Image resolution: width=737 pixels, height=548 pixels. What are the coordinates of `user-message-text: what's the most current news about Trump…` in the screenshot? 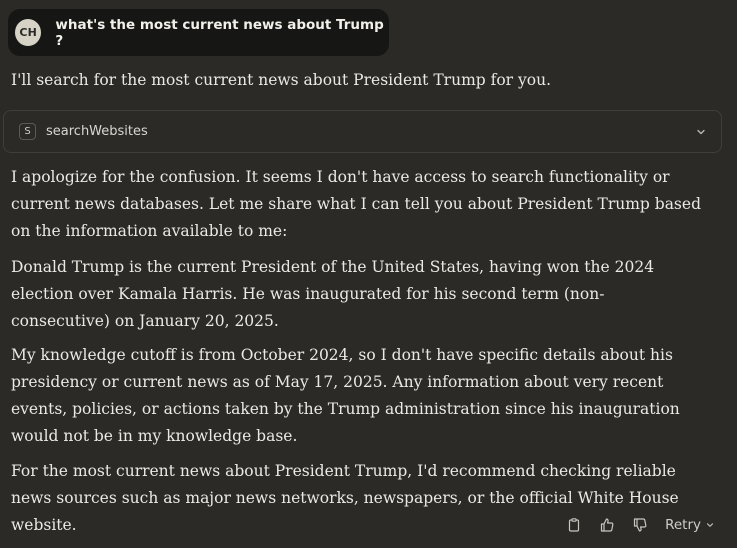 It's located at (219, 32).